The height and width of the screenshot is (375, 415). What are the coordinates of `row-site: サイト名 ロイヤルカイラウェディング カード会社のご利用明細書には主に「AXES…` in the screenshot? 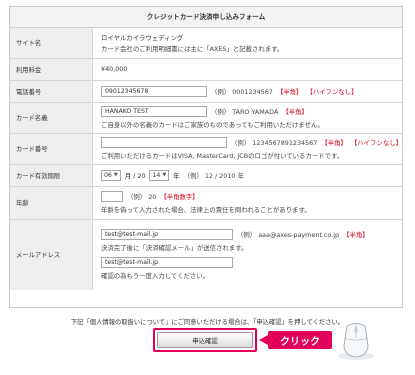 It's located at (206, 43).